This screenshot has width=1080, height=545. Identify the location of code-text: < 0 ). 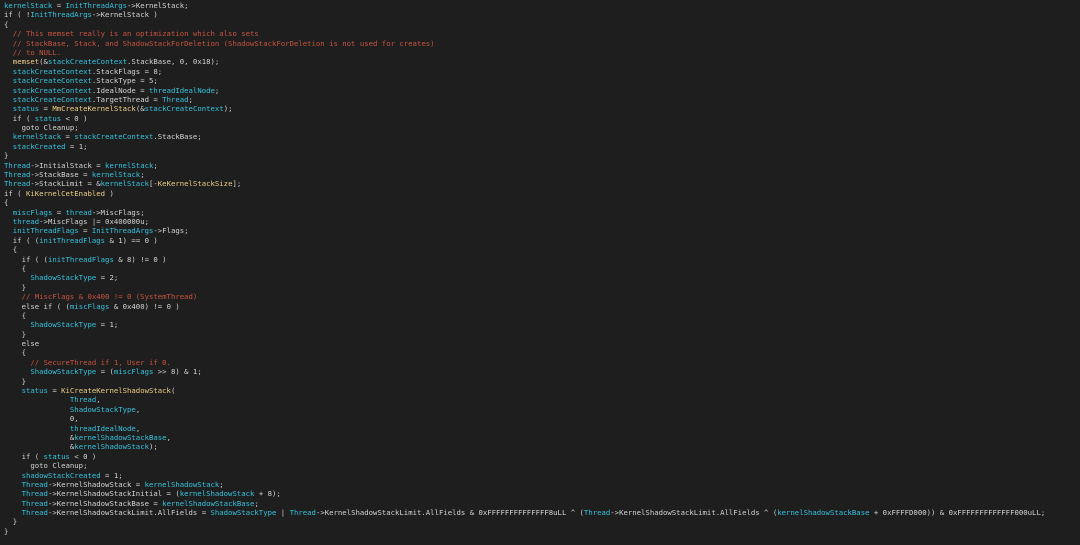
(83, 456).